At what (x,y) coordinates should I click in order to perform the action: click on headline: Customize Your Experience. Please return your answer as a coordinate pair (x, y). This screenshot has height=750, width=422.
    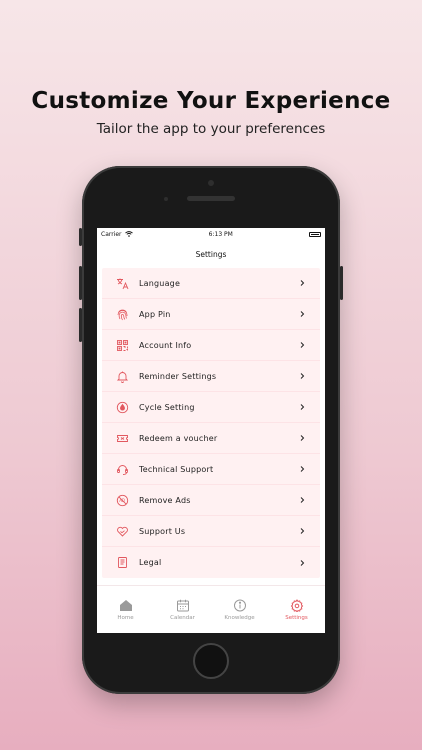
    Looking at the image, I should click on (211, 101).